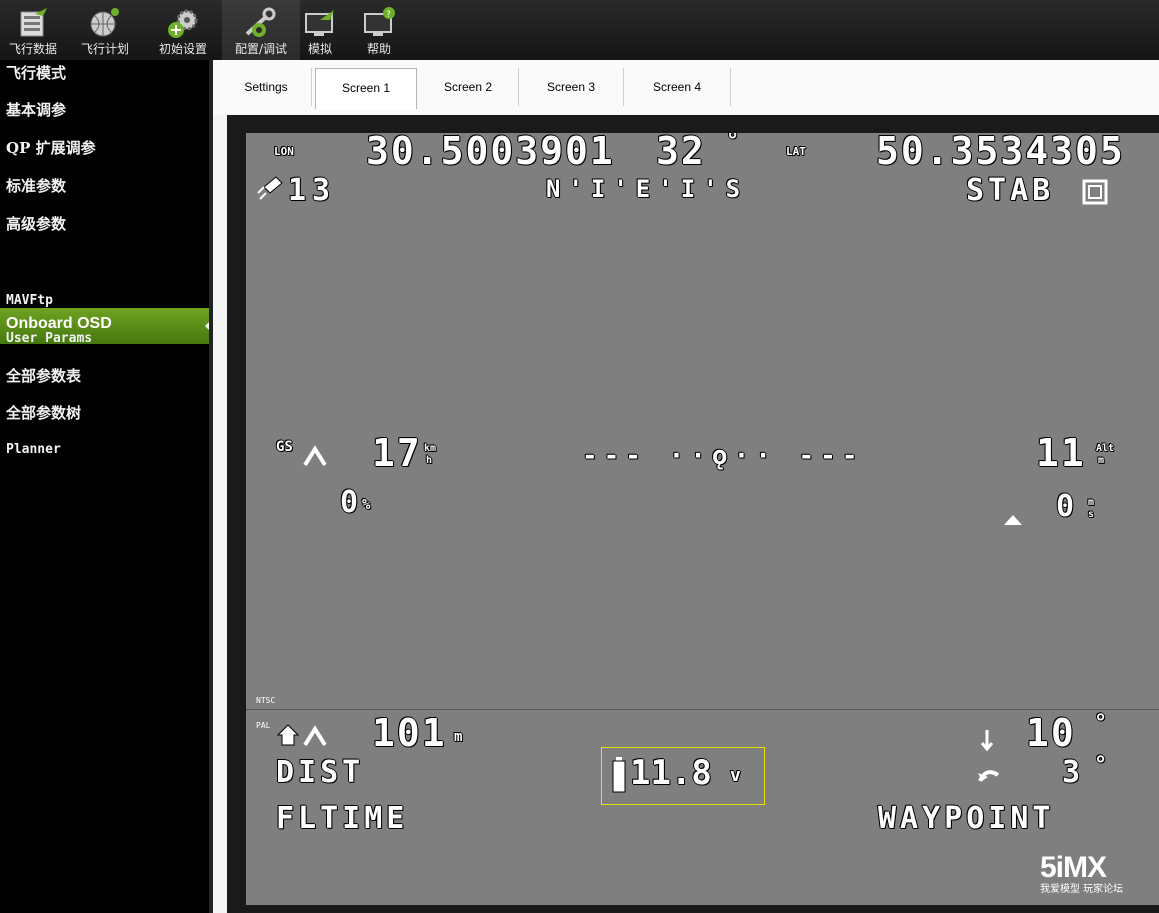 The height and width of the screenshot is (913, 1159). What do you see at coordinates (36, 78) in the screenshot?
I see `sidebar-item-flight-modes: 飞行模式` at bounding box center [36, 78].